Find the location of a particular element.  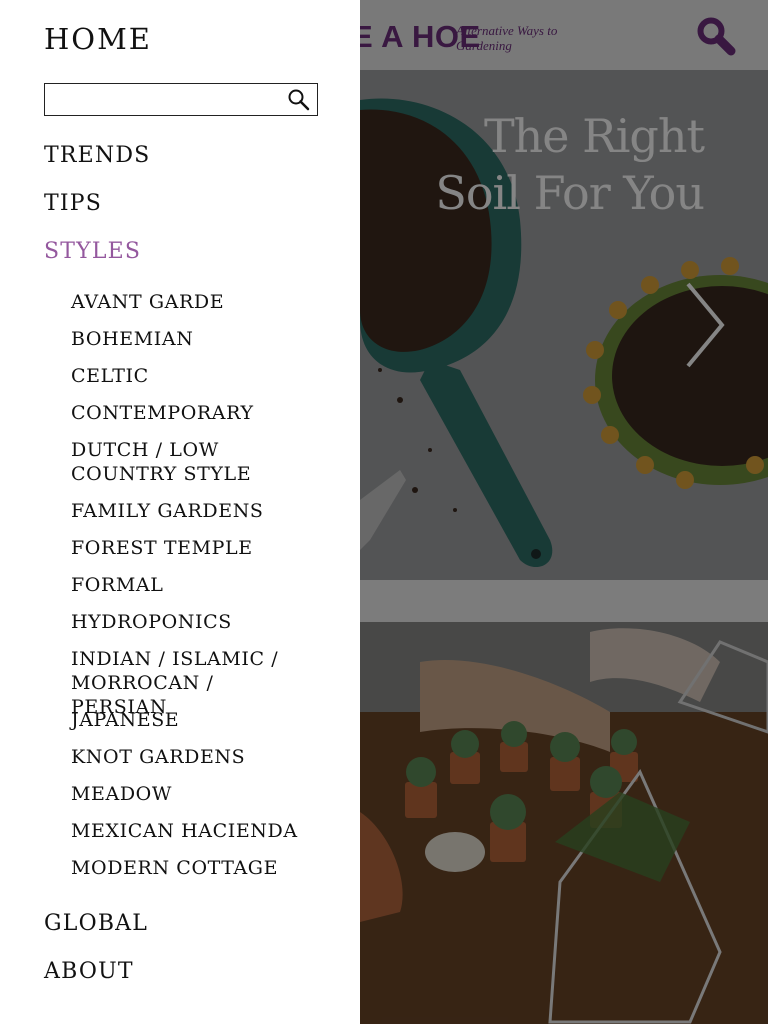

search-icon is located at coordinates (299, 100).